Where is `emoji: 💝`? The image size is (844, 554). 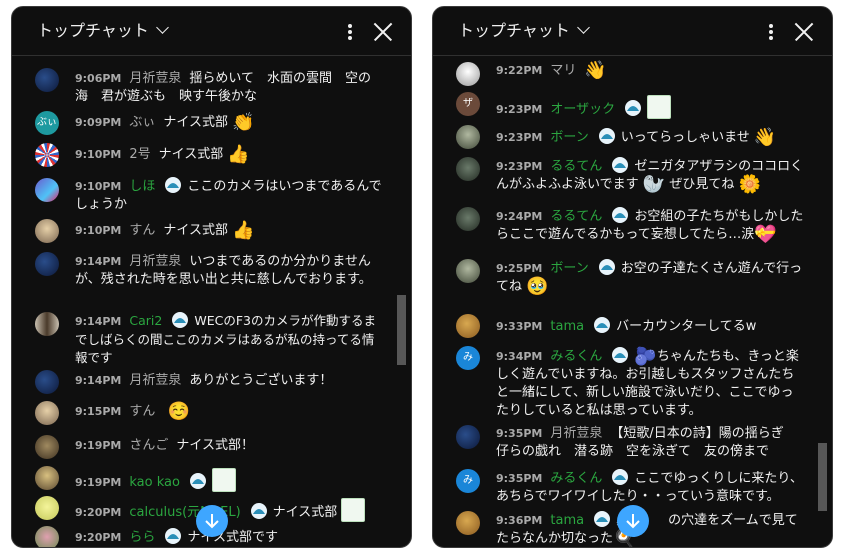
emoji: 💝 is located at coordinates (765, 234).